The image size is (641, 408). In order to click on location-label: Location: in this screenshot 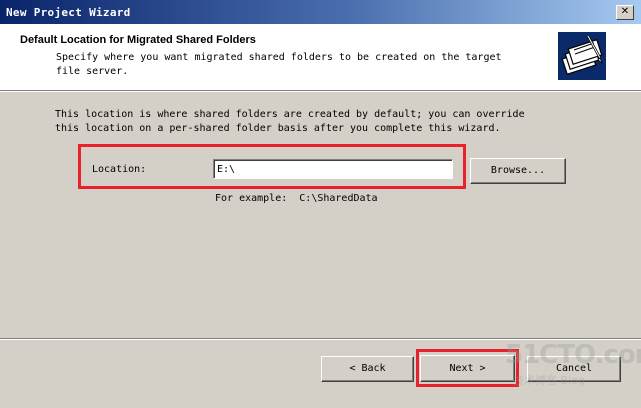, I will do `click(119, 169)`.